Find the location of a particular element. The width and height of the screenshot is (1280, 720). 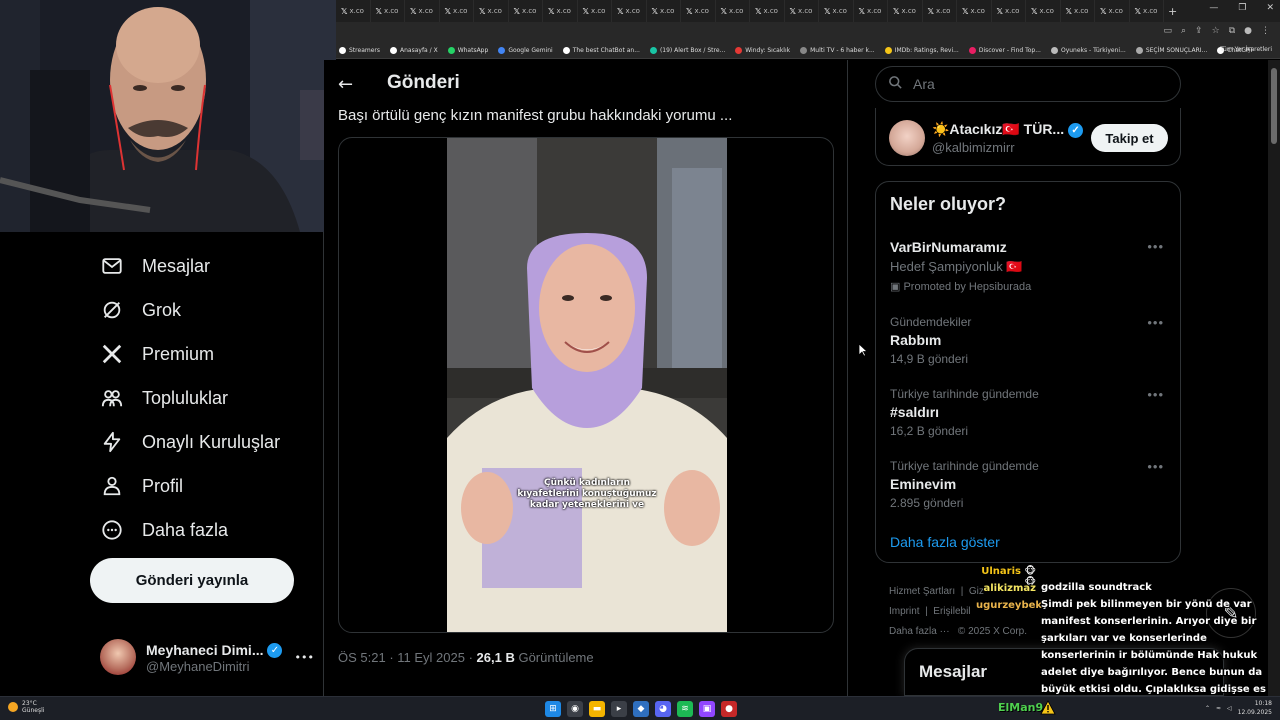

windows-start-icon: ⊞ is located at coordinates (553, 709).